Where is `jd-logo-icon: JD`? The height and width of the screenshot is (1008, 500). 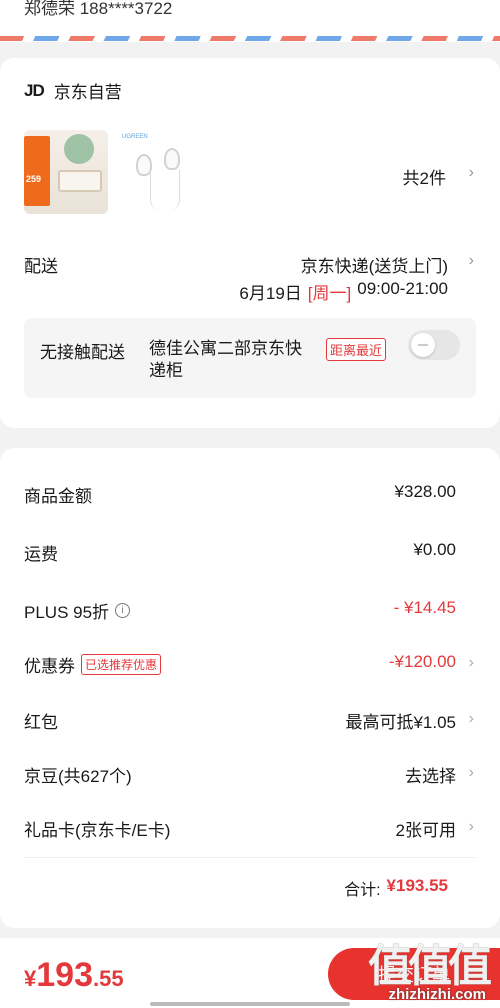 jd-logo-icon: JD is located at coordinates (34, 90).